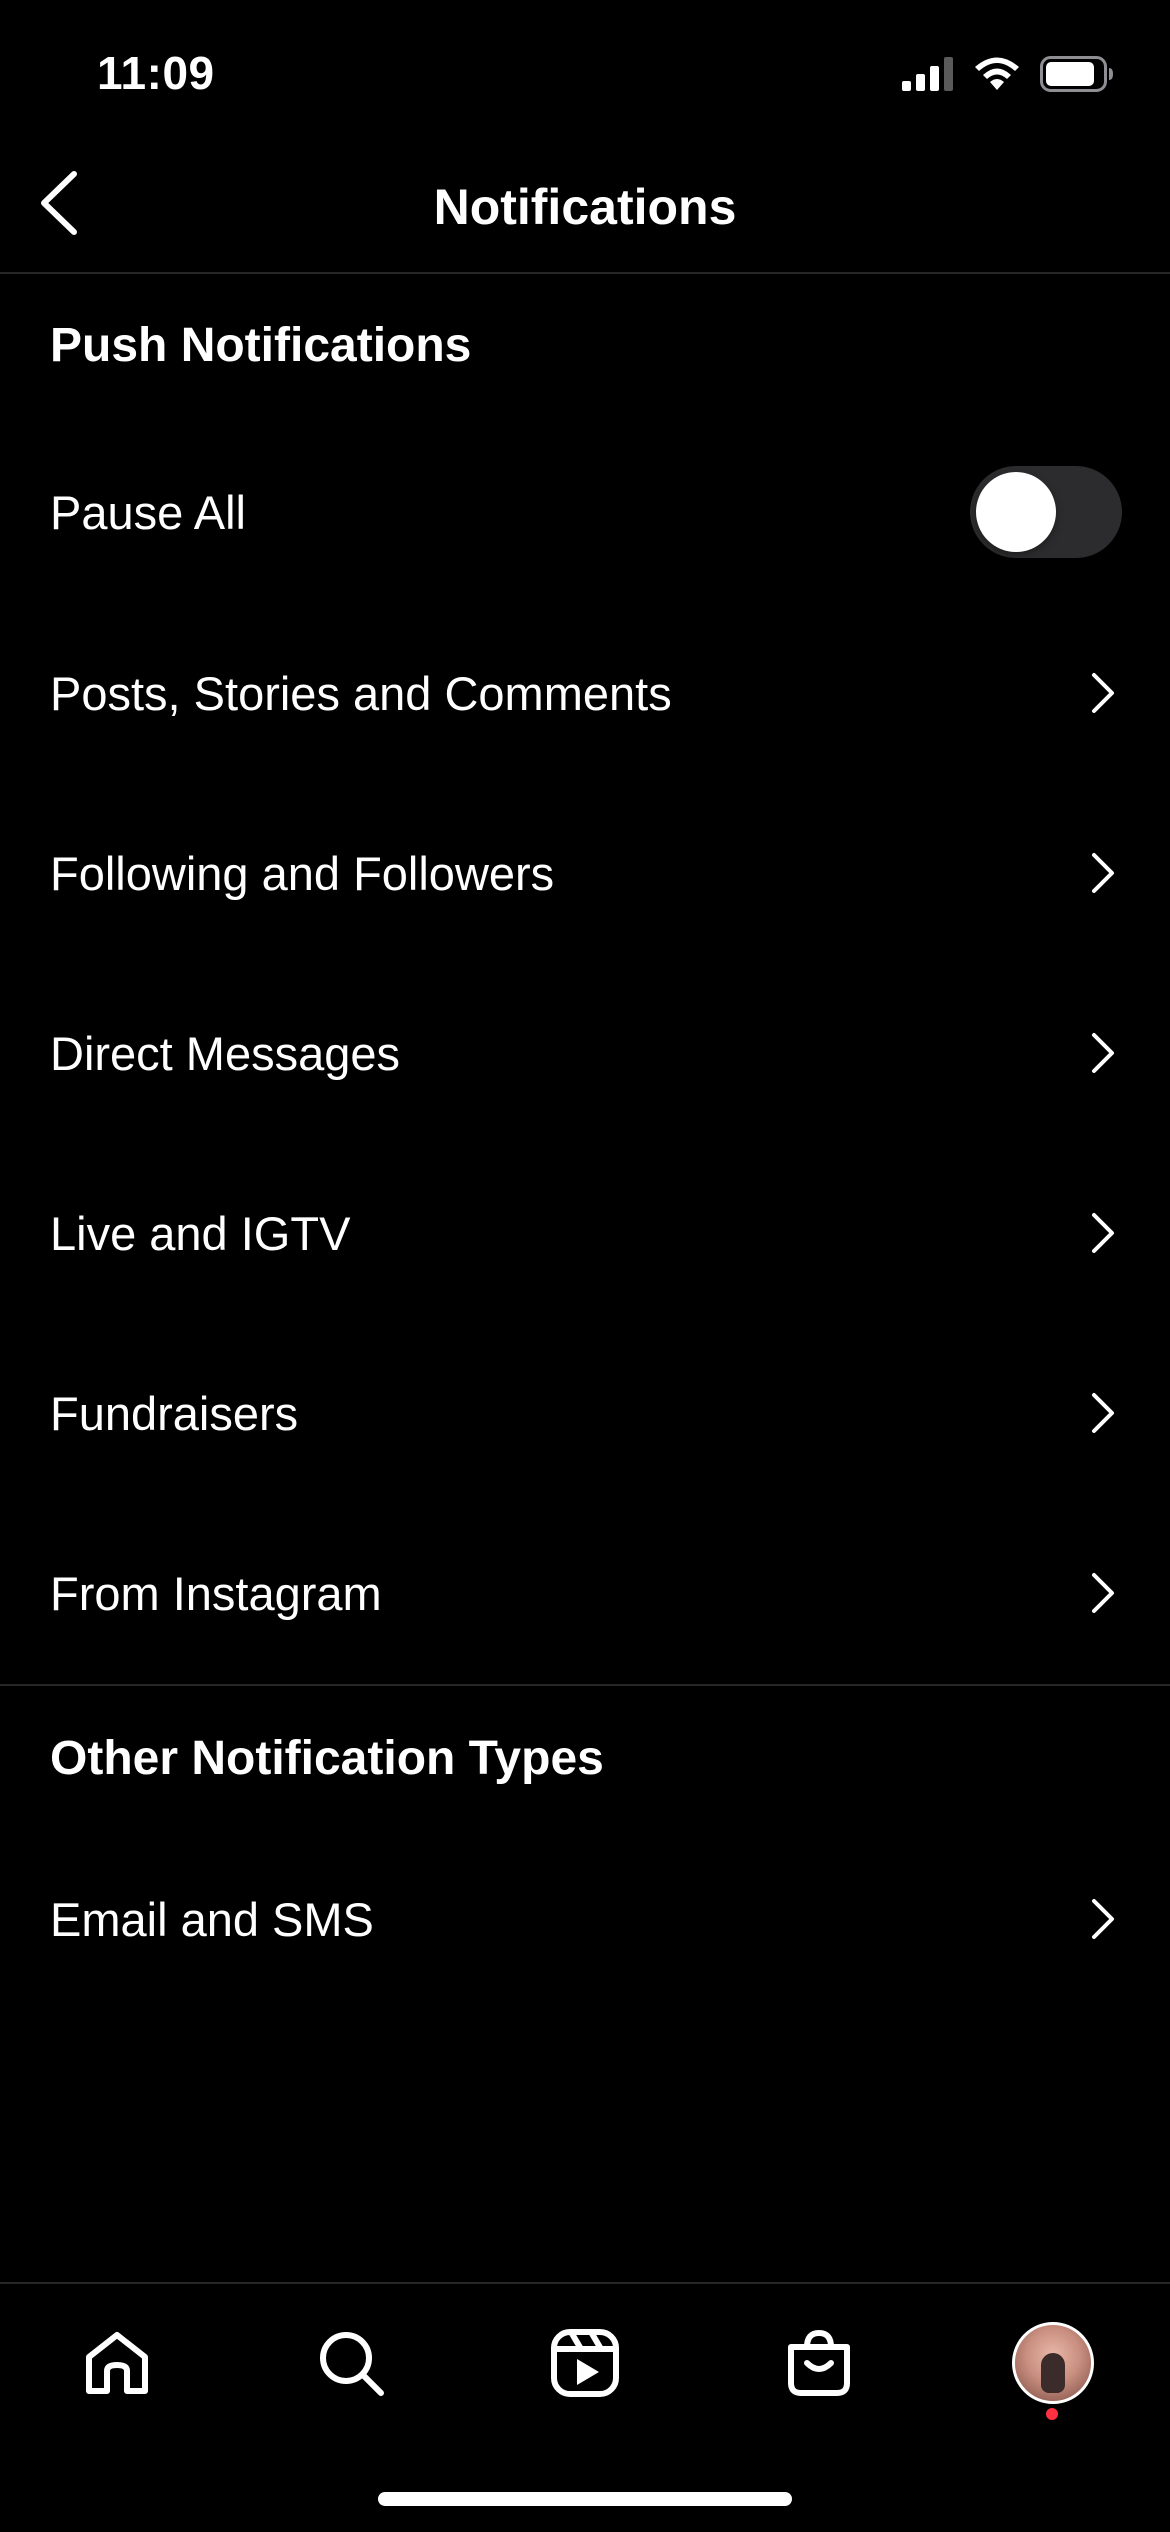 The image size is (1170, 2532). I want to click on home-icon, so click(117, 2363).